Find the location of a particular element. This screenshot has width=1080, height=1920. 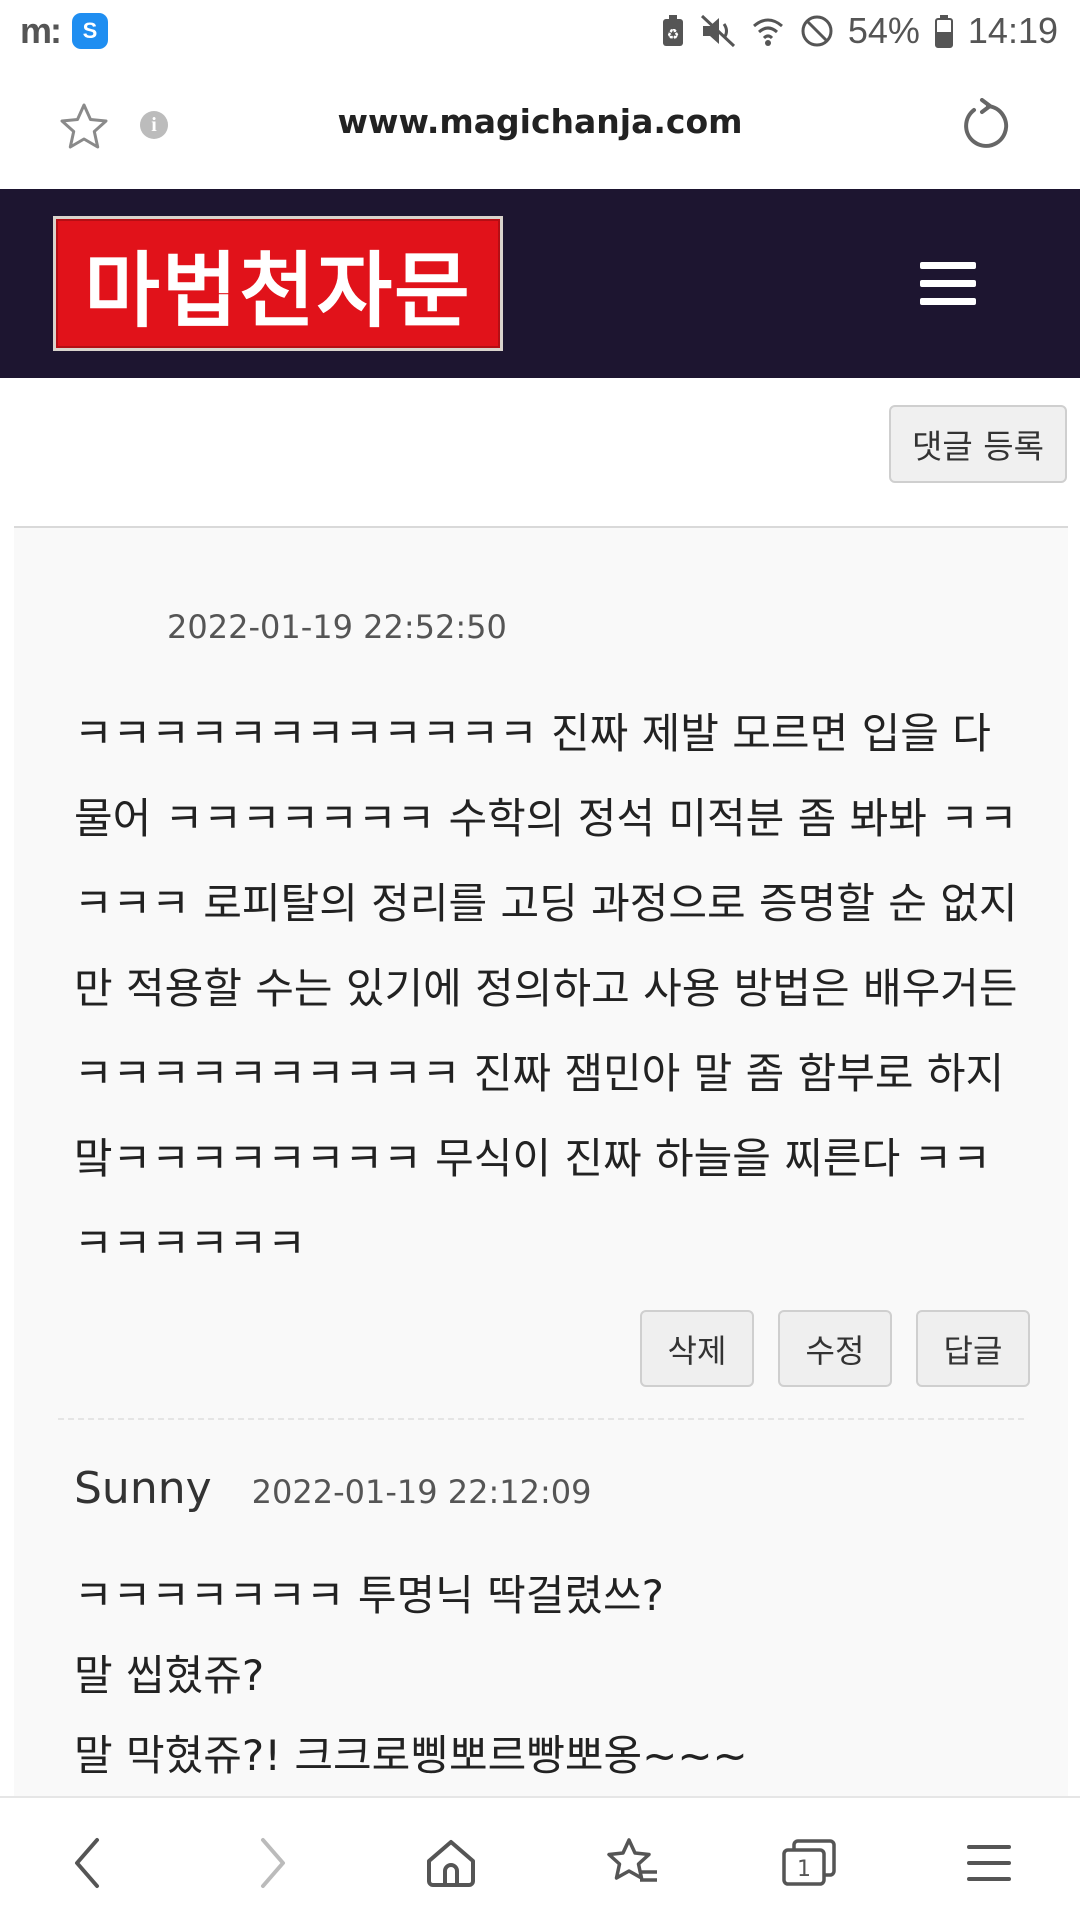

browser-toolbar: i www.magichanja.com is located at coordinates (540, 125).